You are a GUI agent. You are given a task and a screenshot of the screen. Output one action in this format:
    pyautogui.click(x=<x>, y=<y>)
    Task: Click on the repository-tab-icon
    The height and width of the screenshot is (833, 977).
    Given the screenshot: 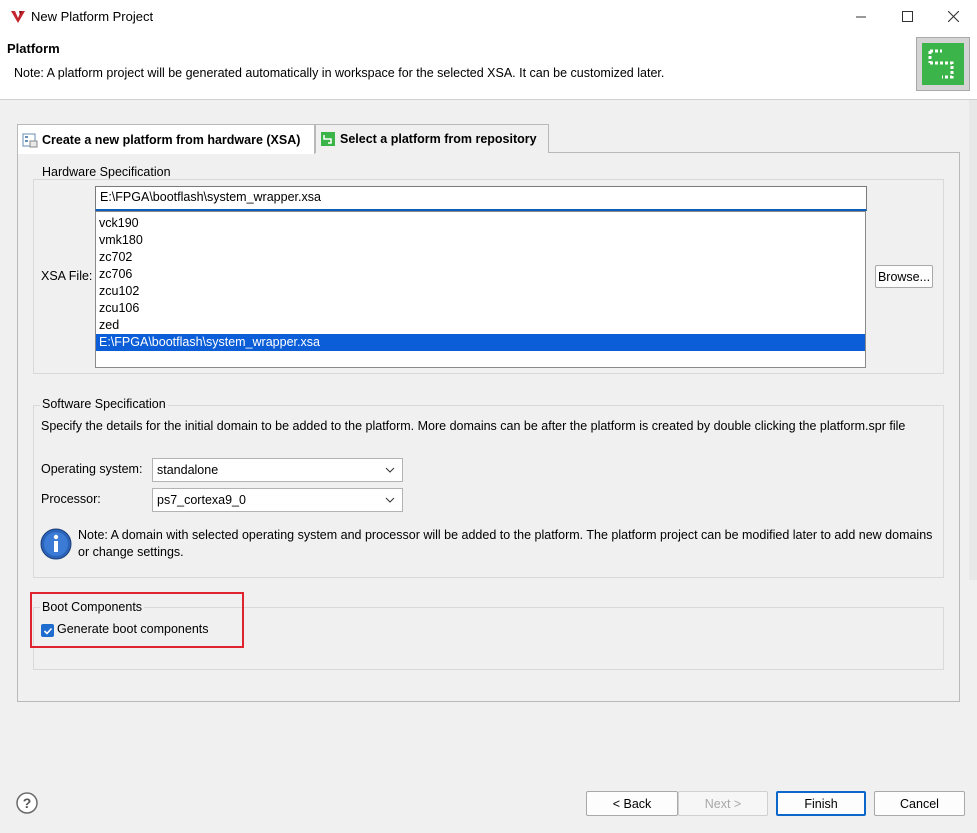 What is the action you would take?
    pyautogui.click(x=328, y=139)
    